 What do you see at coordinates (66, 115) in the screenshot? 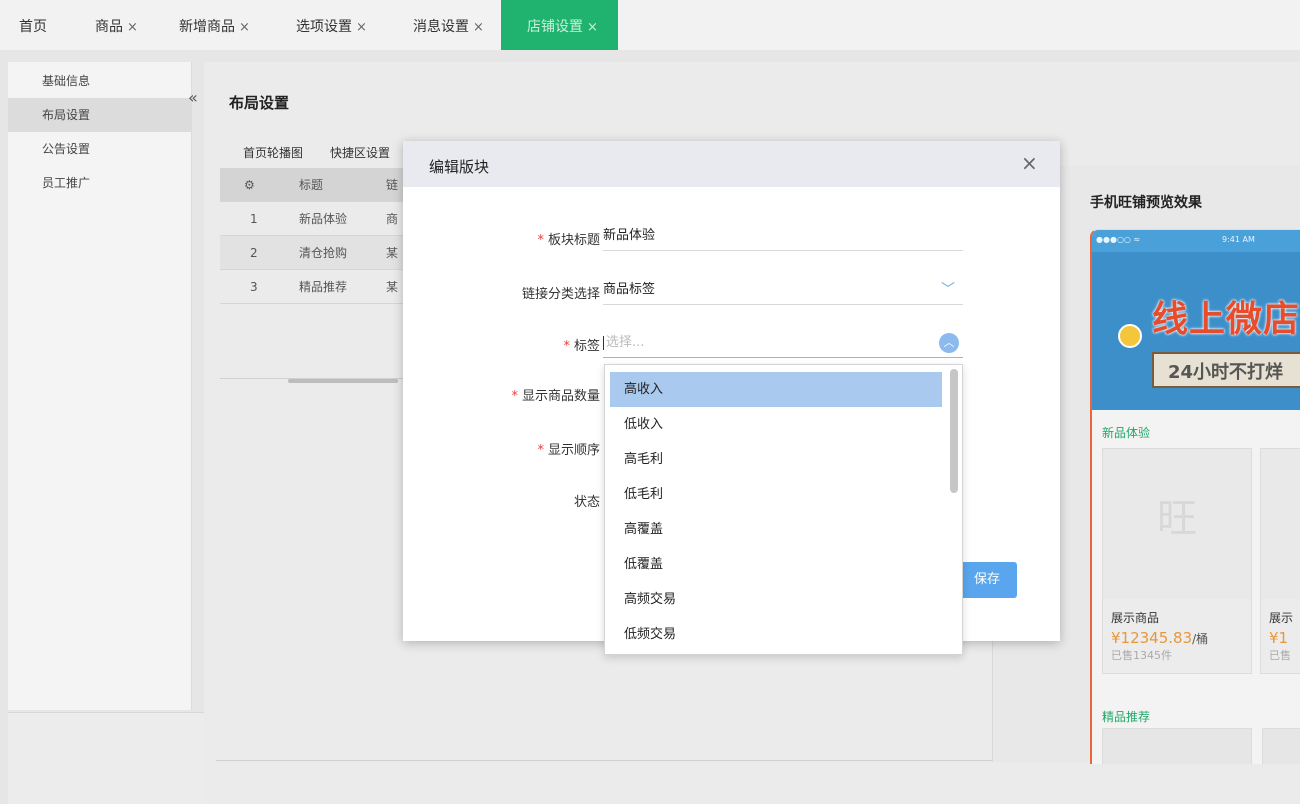
I see `sidebar-item-label: 布局设置` at bounding box center [66, 115].